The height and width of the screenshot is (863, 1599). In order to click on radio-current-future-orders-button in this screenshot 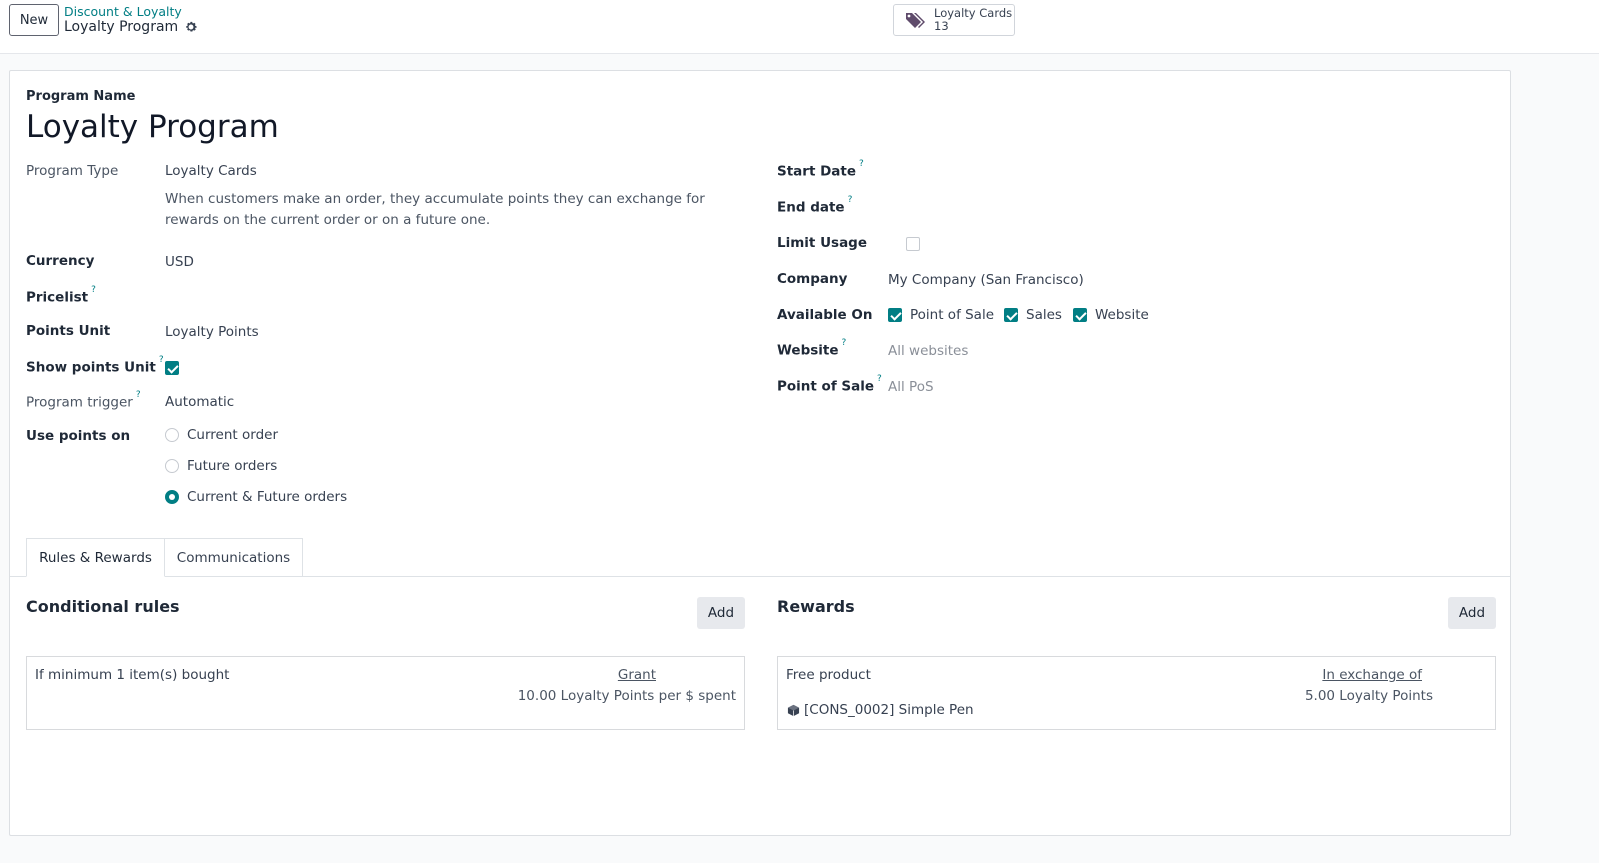, I will do `click(172, 497)`.